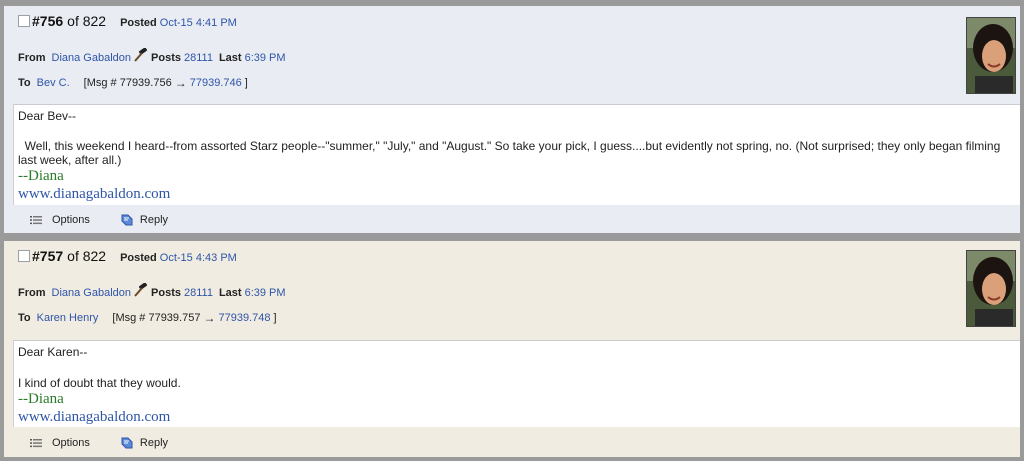  What do you see at coordinates (53, 83) in the screenshot?
I see `recipient-link: Bev C.` at bounding box center [53, 83].